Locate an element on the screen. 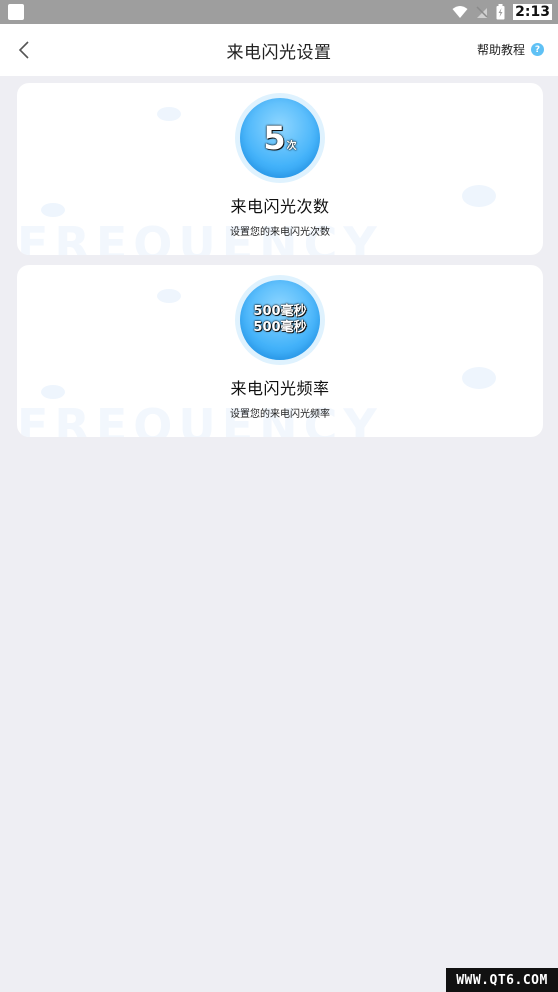 The width and height of the screenshot is (558, 992). count-value: 5 次 is located at coordinates (279, 138).